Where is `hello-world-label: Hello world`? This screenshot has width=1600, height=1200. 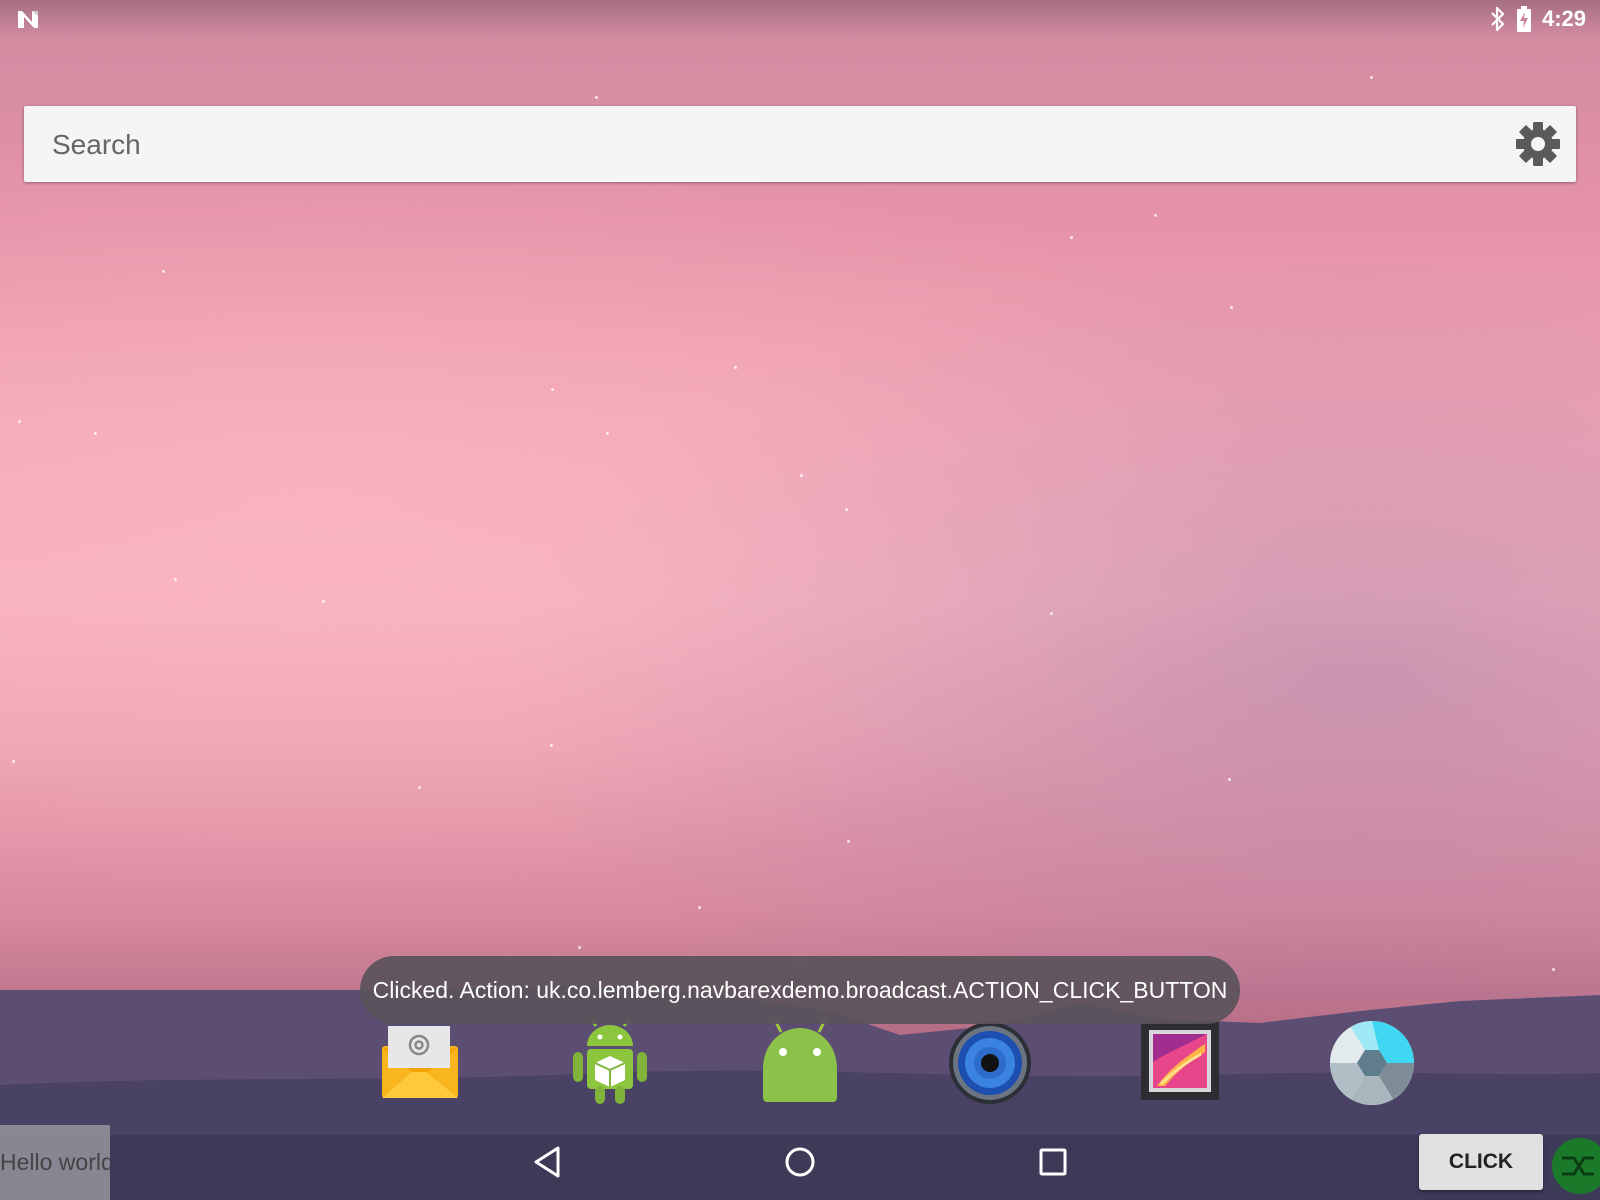
hello-world-label: Hello world is located at coordinates (55, 1162).